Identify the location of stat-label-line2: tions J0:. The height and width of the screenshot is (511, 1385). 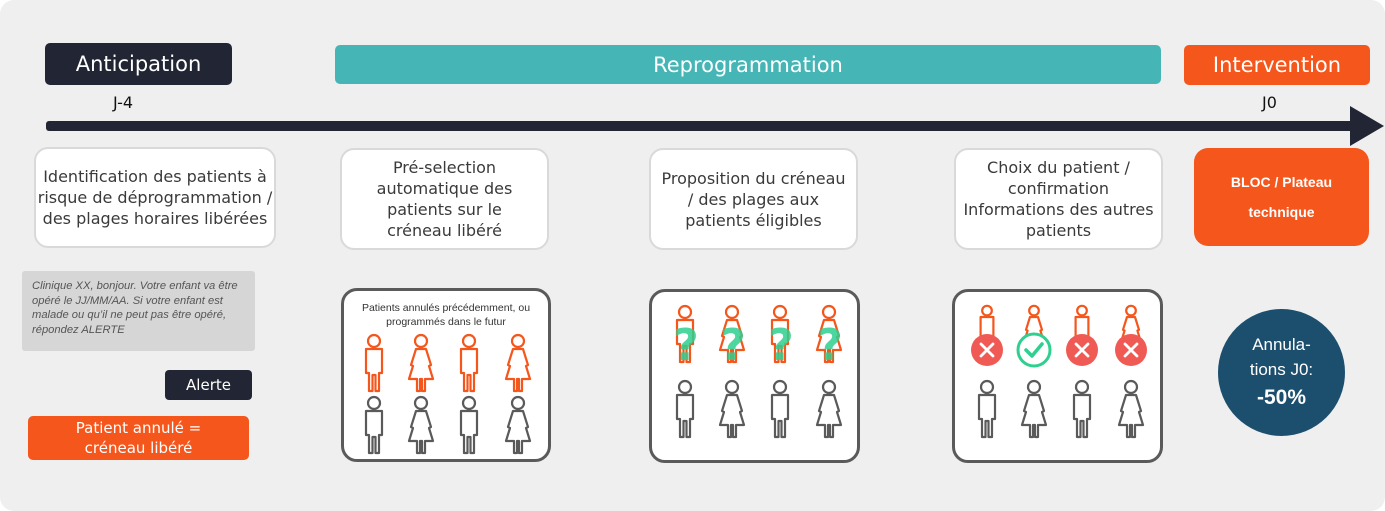
(1281, 369).